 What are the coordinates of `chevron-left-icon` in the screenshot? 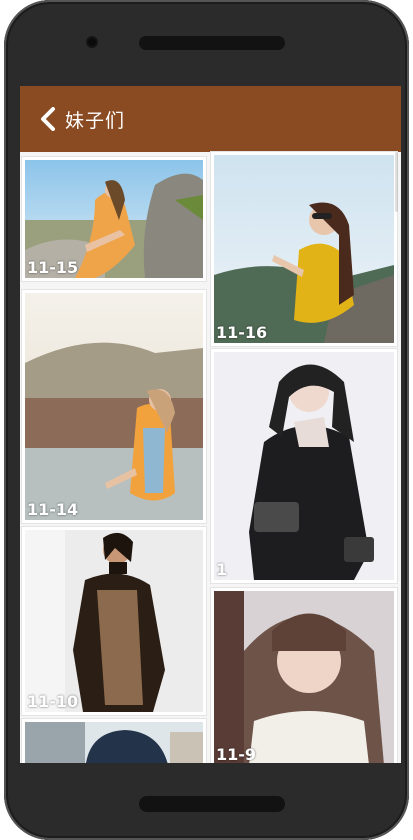 It's located at (48, 119).